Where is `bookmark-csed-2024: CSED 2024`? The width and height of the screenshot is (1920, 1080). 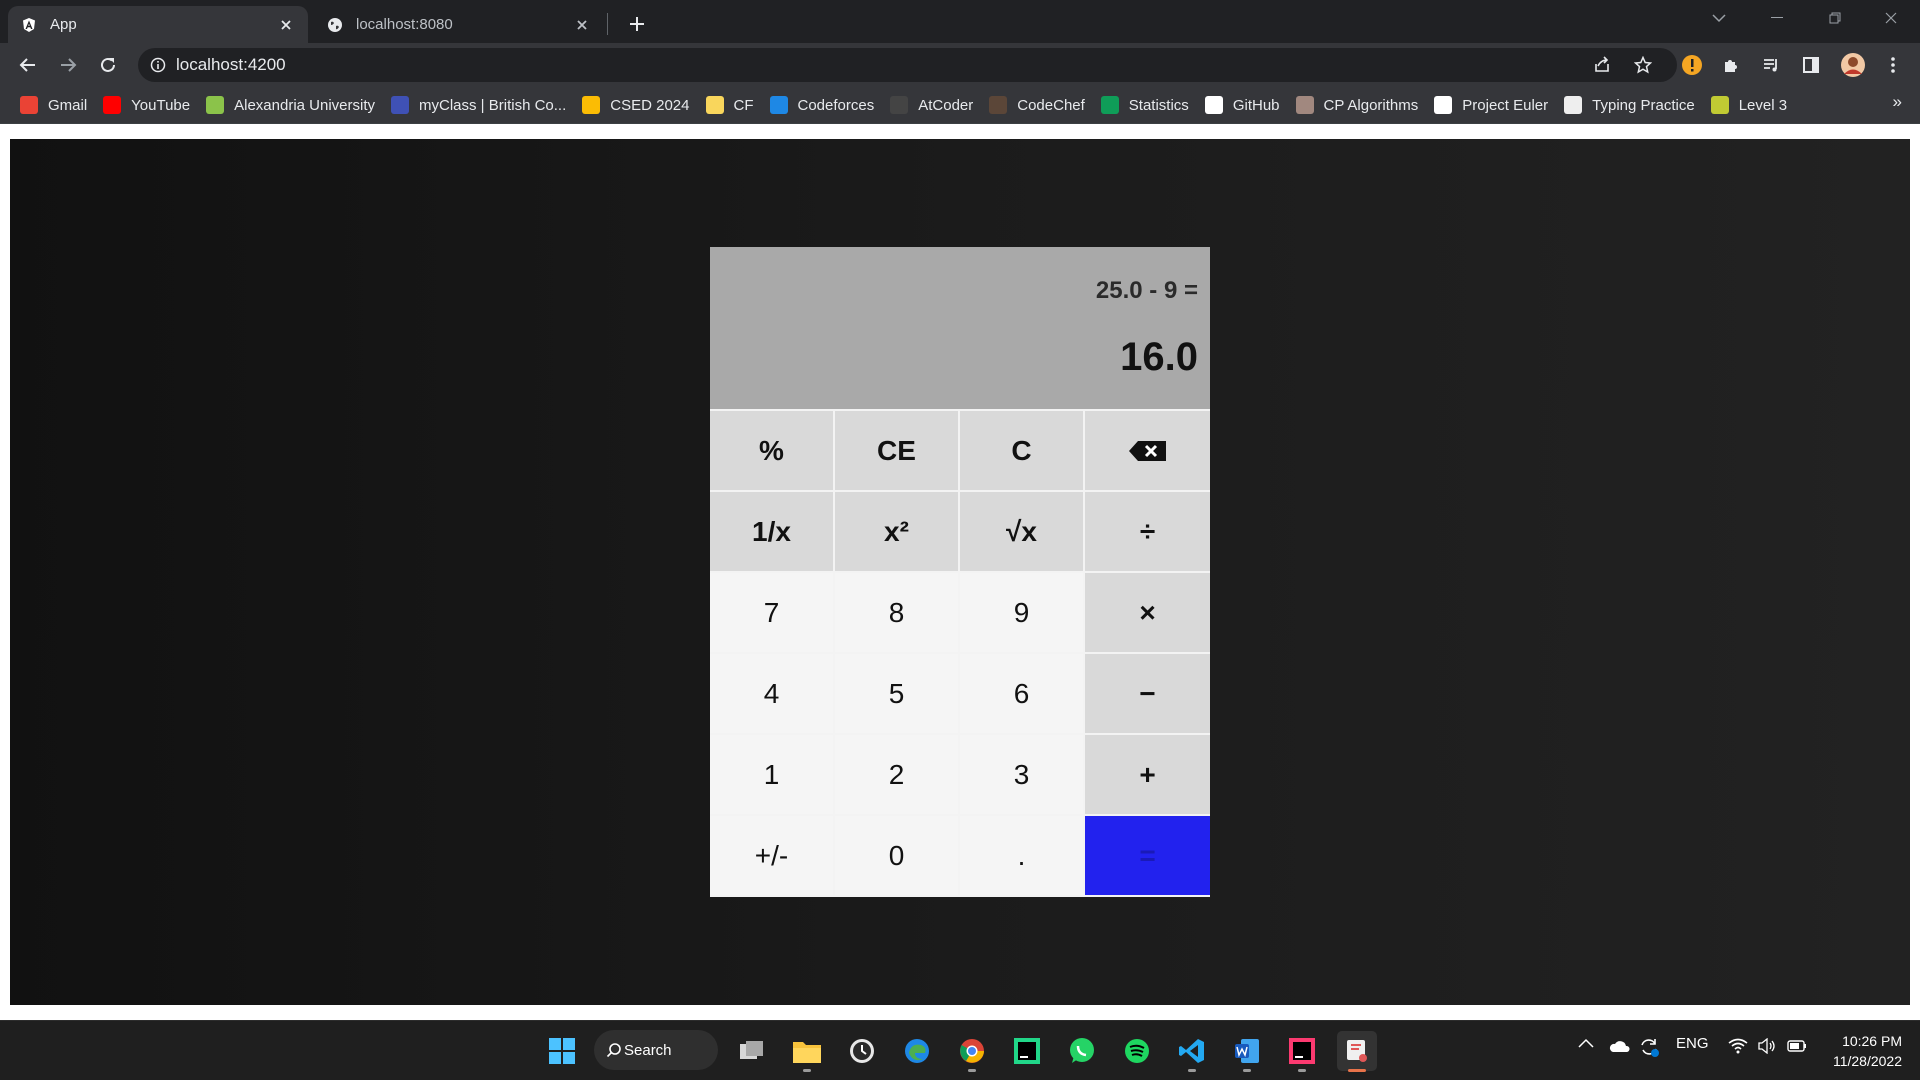 bookmark-csed-2024: CSED 2024 is located at coordinates (637, 105).